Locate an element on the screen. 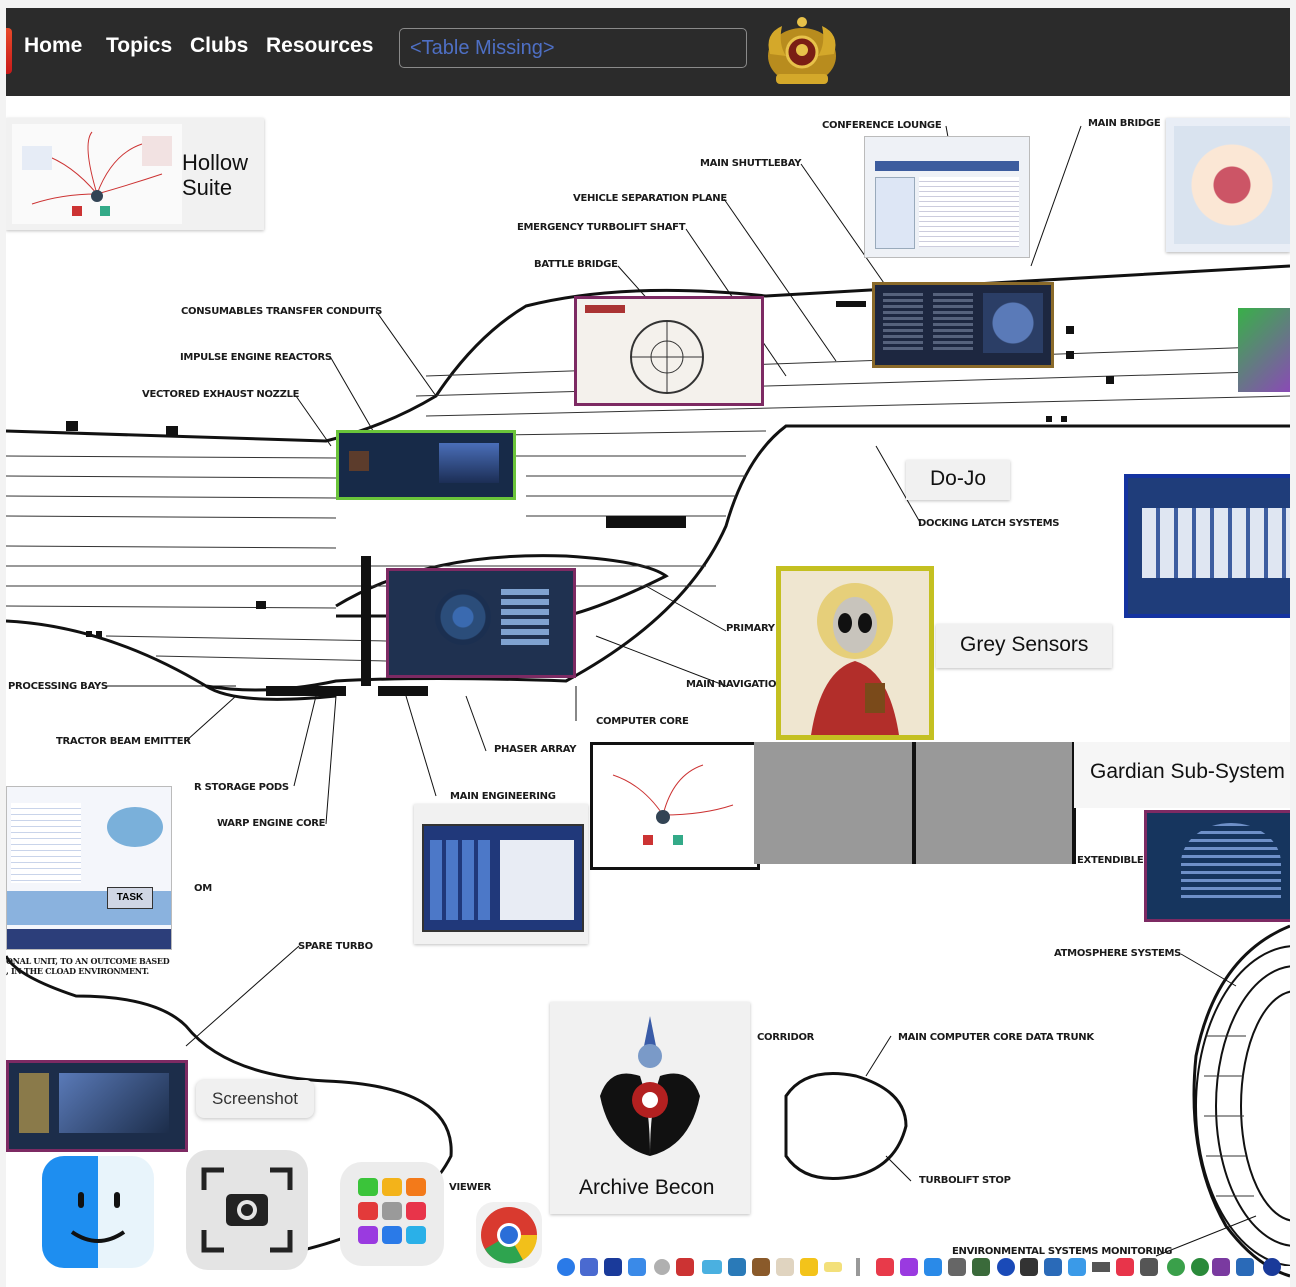  extendible-graphic is located at coordinates (1231, 863).